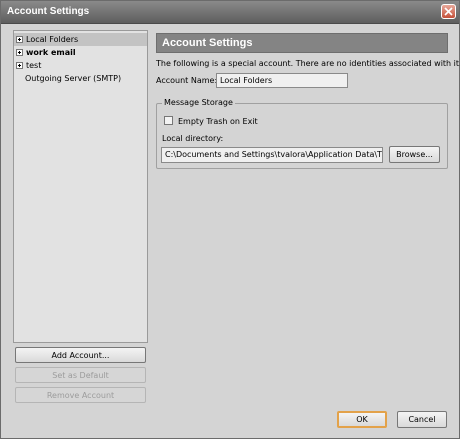  Describe the element at coordinates (302, 43) in the screenshot. I see `panel-header: Account Settings` at that location.